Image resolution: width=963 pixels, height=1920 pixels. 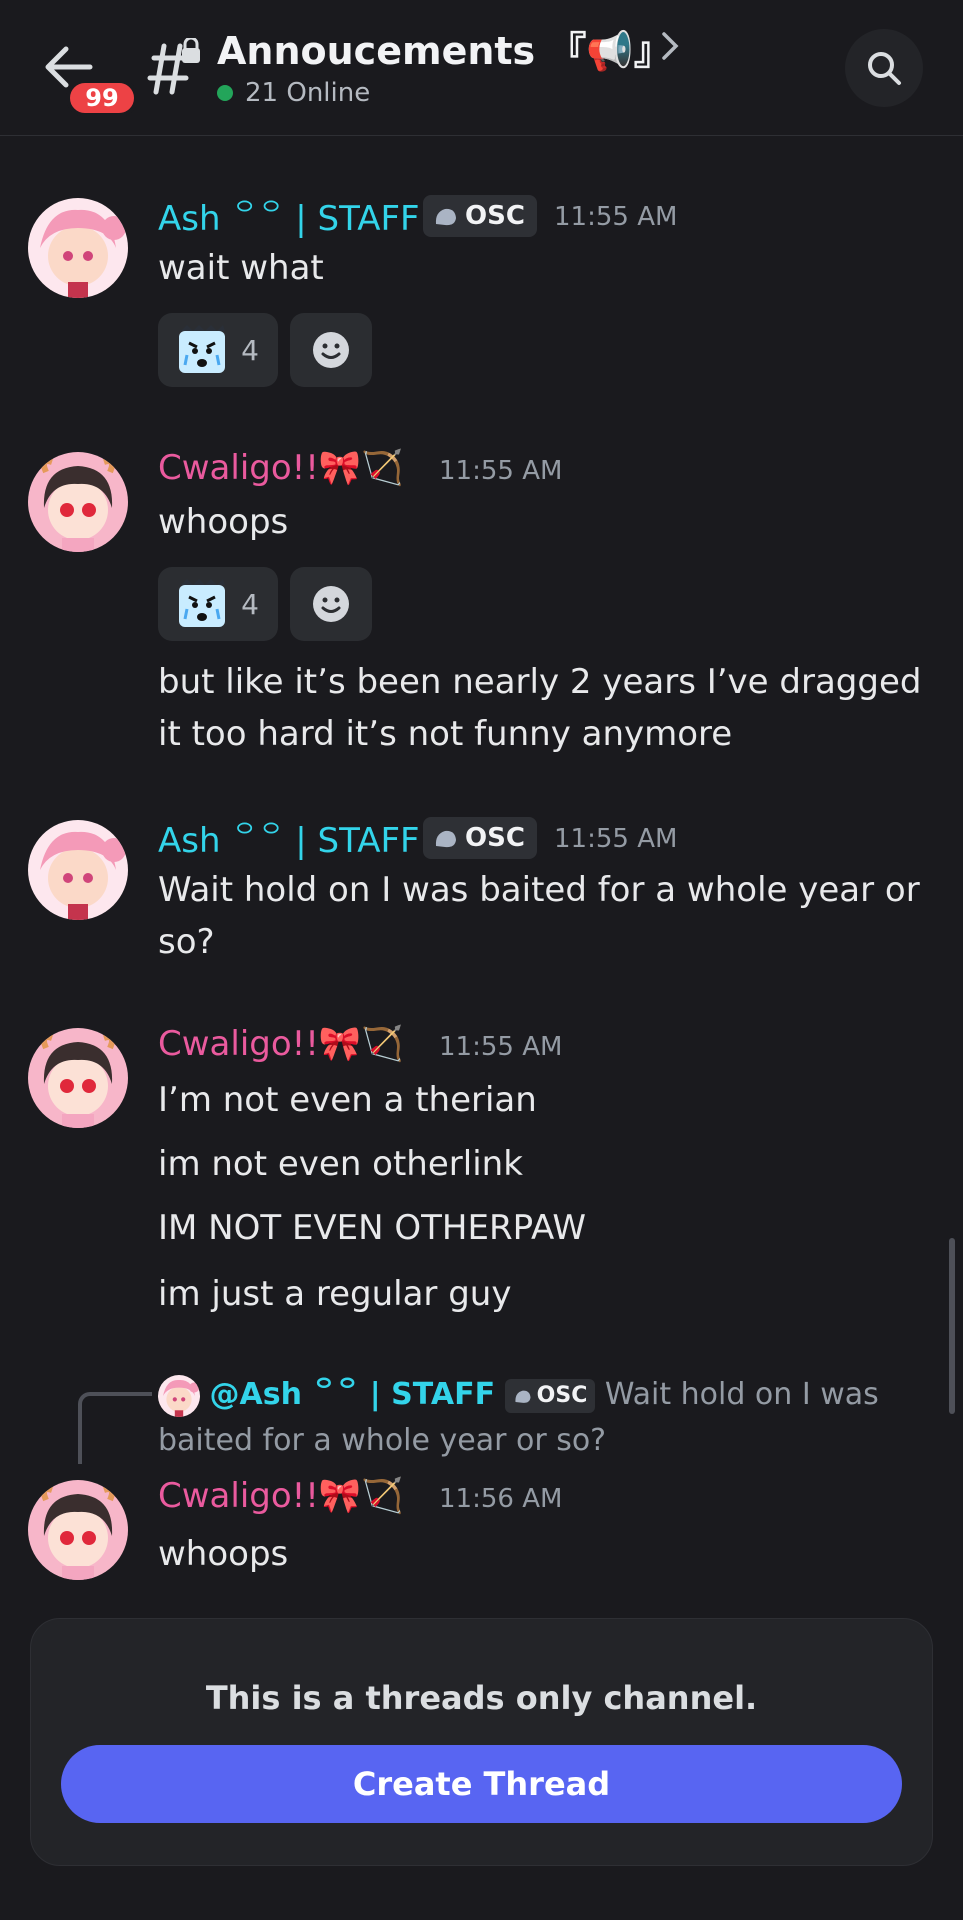 I want to click on chevron-right-icon, so click(x=670, y=46).